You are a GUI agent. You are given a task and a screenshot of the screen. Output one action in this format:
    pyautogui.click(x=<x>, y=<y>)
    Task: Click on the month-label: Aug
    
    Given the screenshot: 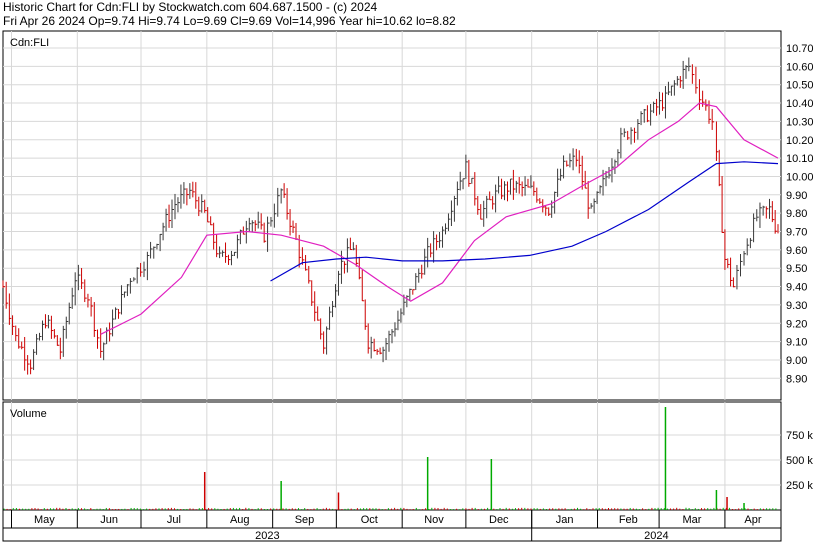 What is the action you would take?
    pyautogui.click(x=240, y=520)
    